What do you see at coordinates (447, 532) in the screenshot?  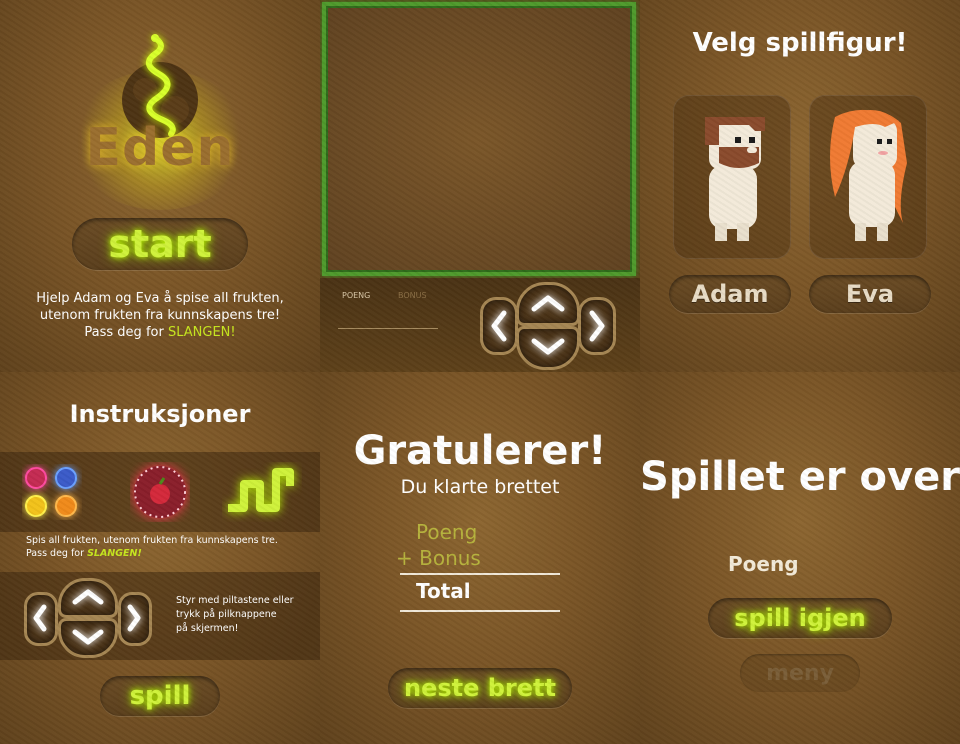 I see `score-row-label: Poeng` at bounding box center [447, 532].